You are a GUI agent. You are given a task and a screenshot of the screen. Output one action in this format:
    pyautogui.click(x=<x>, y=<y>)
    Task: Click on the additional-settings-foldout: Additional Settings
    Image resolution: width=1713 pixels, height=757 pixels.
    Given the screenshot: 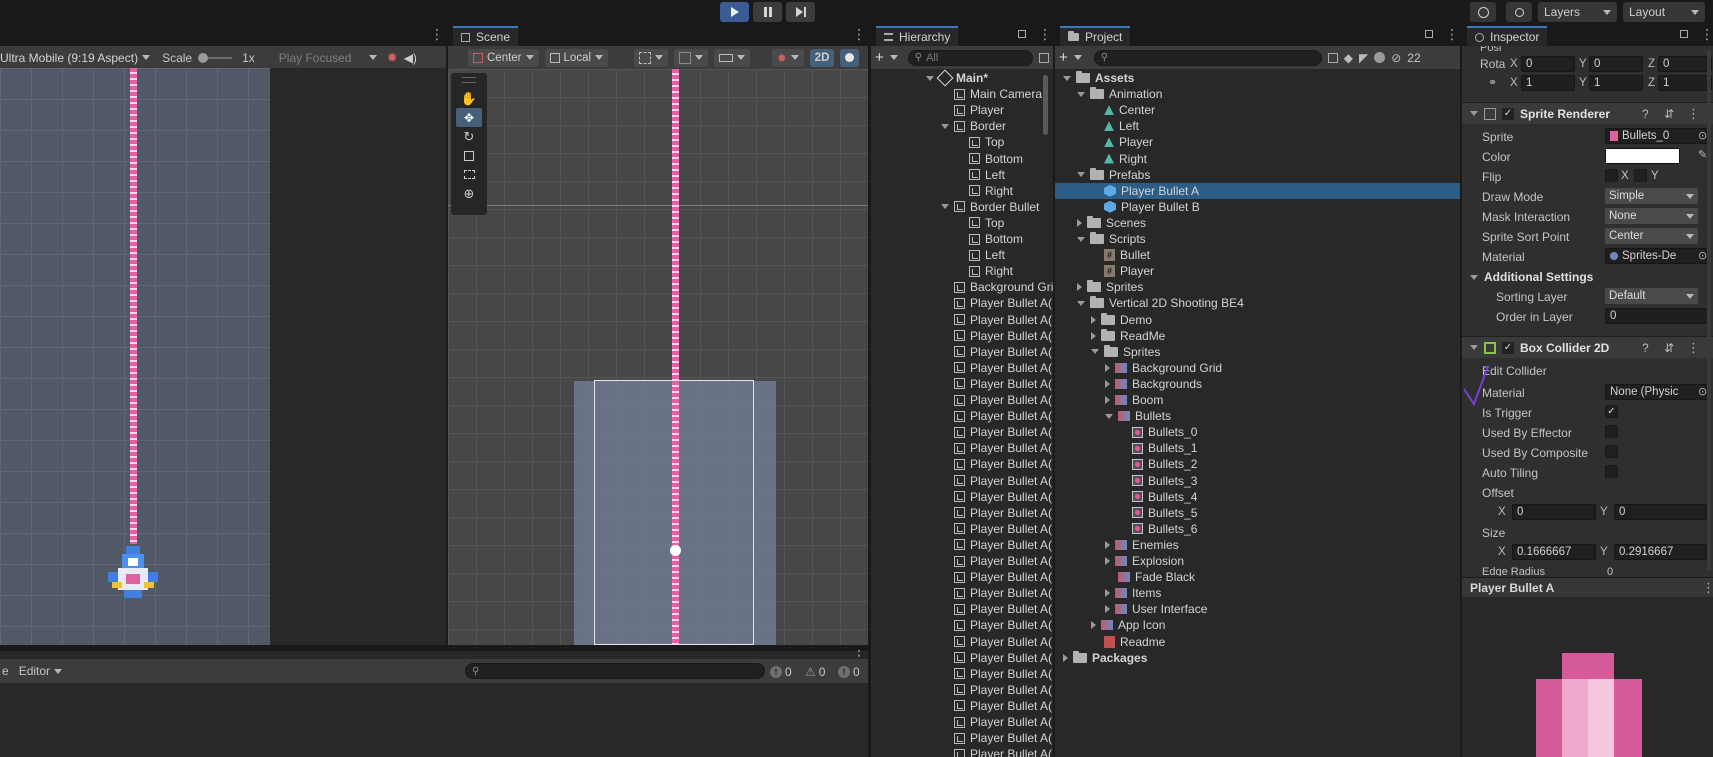 What is the action you would take?
    pyautogui.click(x=1531, y=277)
    